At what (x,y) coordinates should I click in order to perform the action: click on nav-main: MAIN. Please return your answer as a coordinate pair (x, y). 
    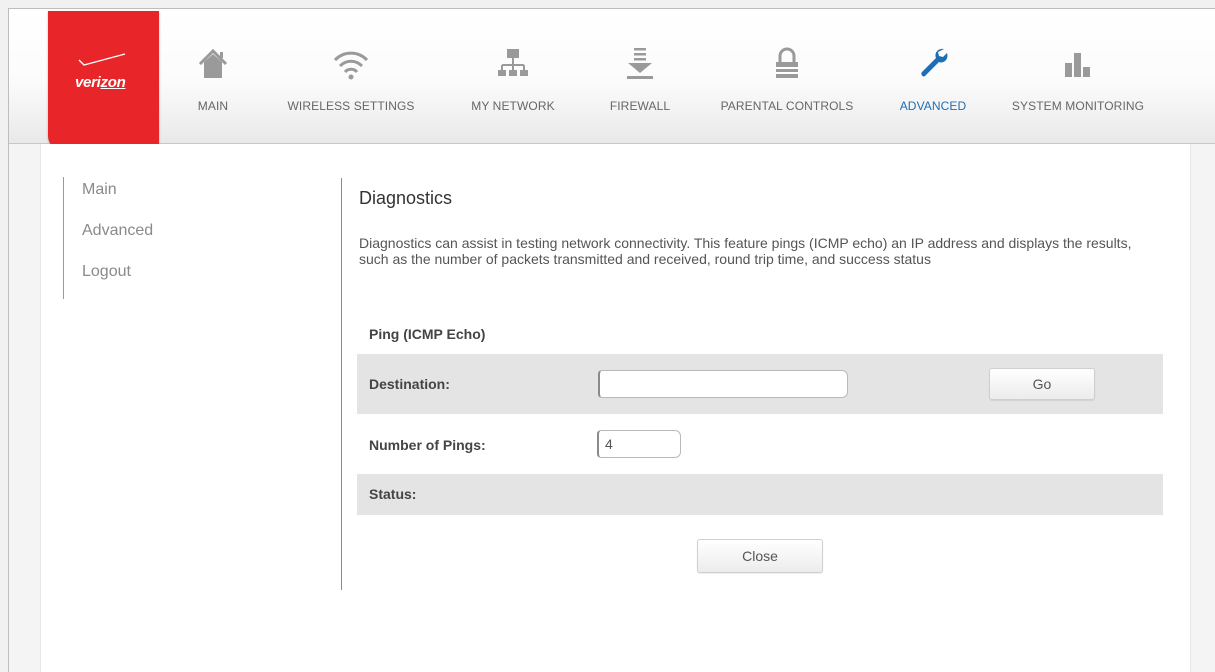
    Looking at the image, I should click on (213, 79).